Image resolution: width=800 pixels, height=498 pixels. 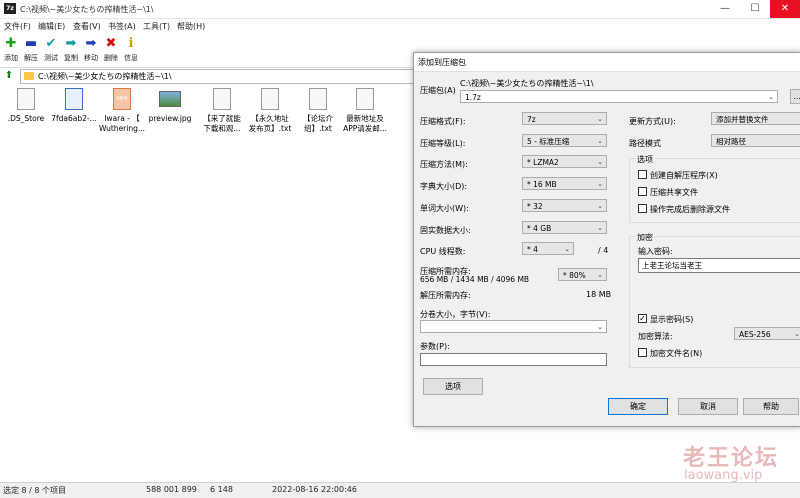 I want to click on menu-edit: 编辑(E), so click(x=51, y=26).